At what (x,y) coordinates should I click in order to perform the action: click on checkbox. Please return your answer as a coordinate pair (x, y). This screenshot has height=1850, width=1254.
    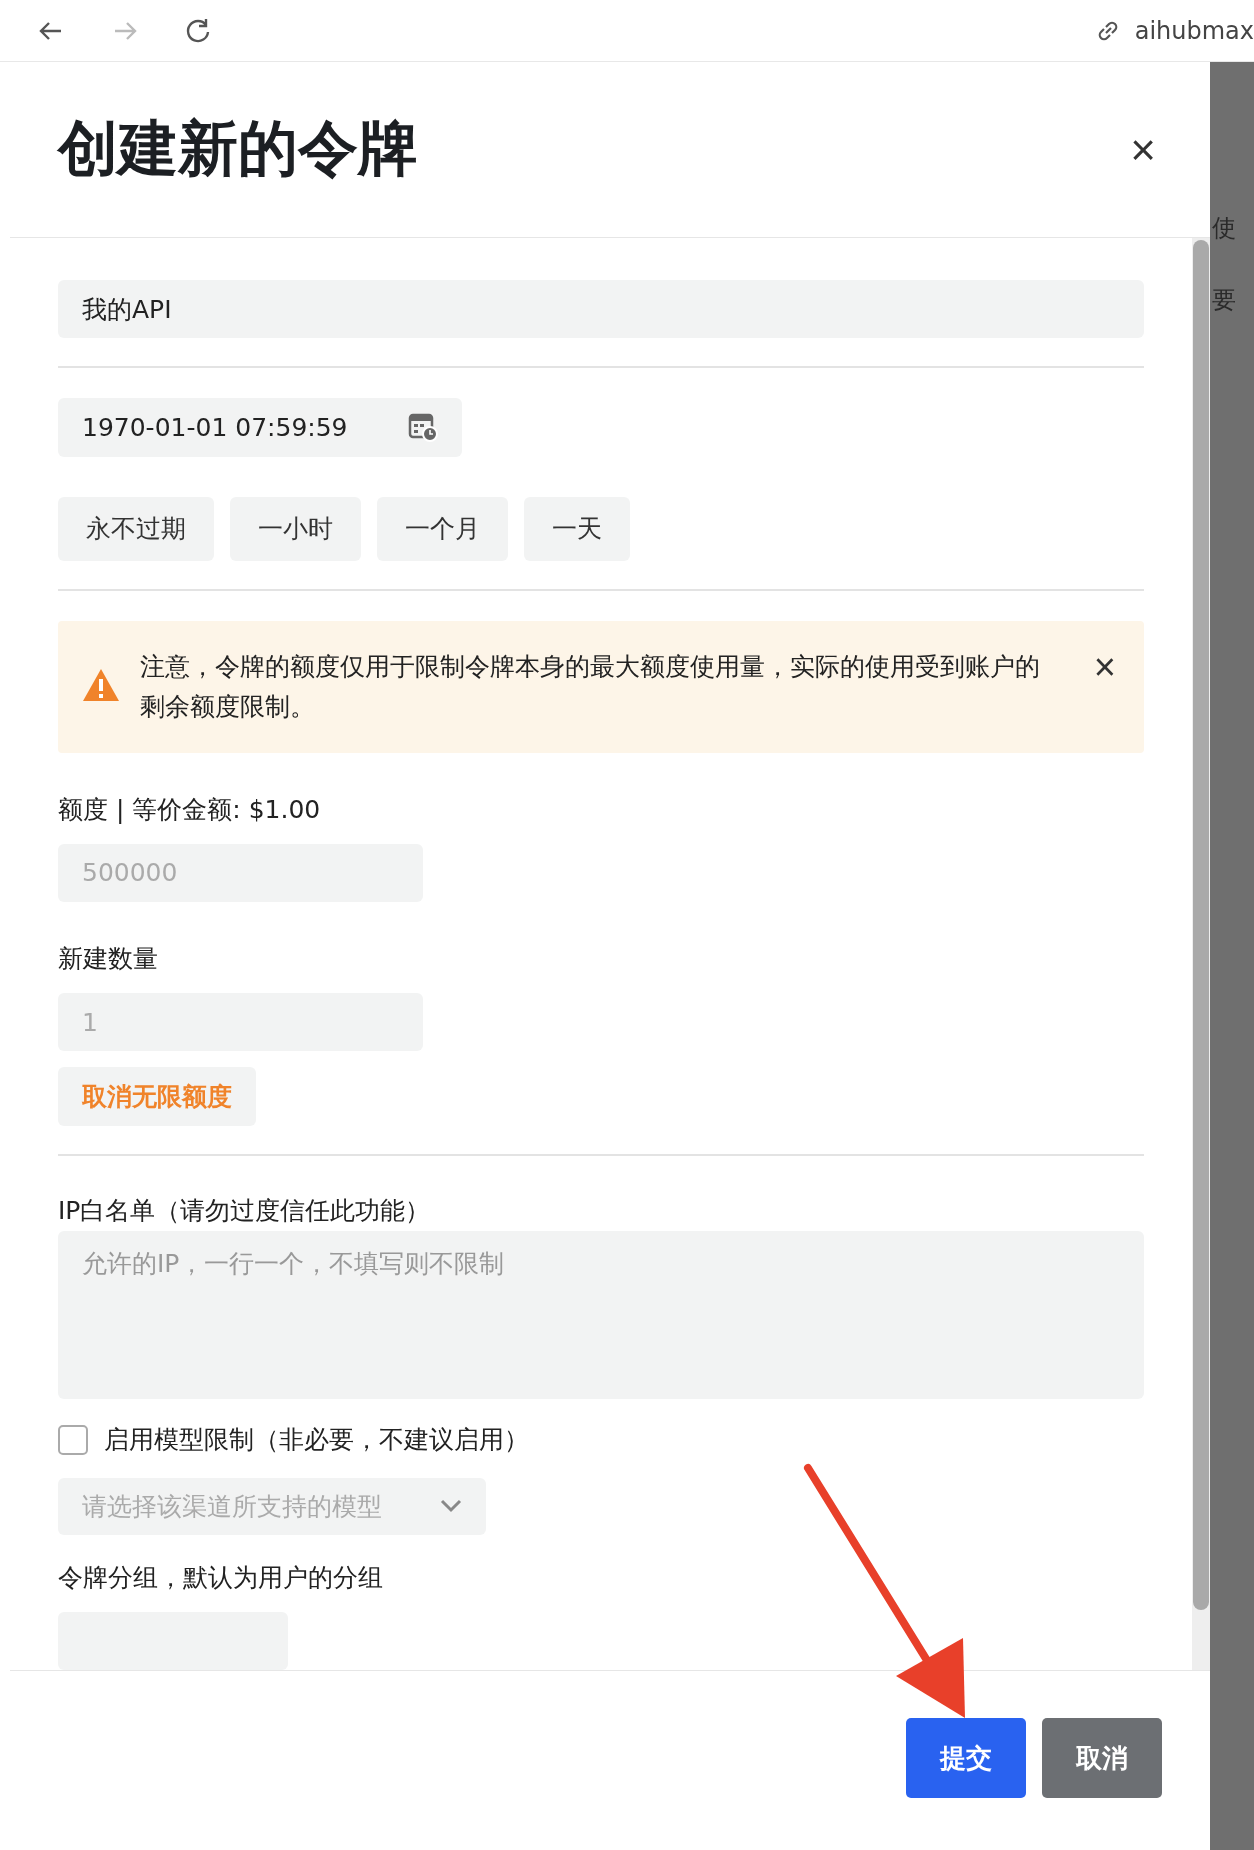
    Looking at the image, I should click on (73, 1439).